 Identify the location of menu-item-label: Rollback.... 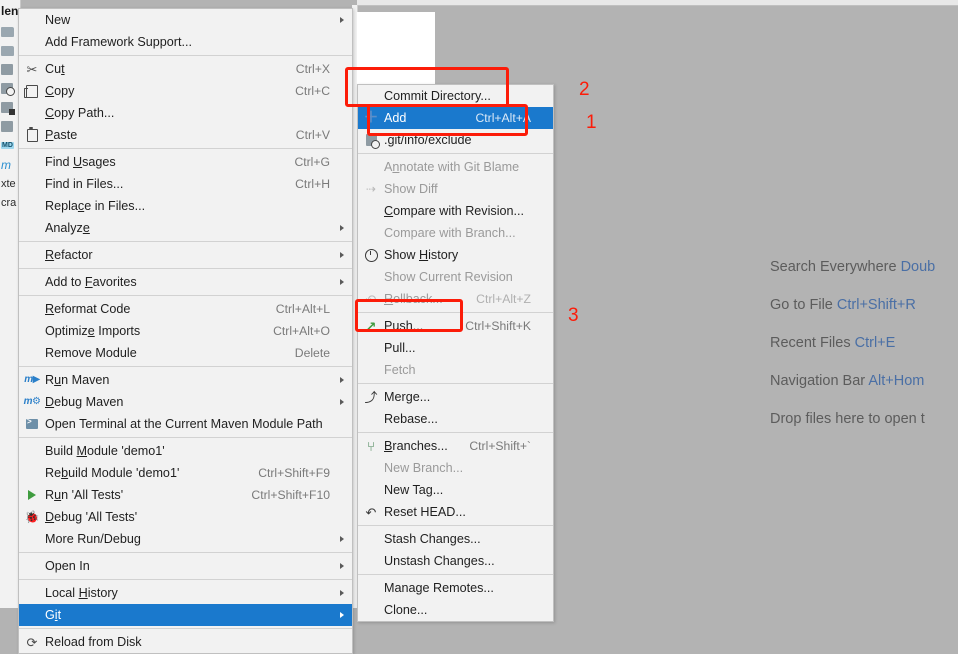
(413, 299).